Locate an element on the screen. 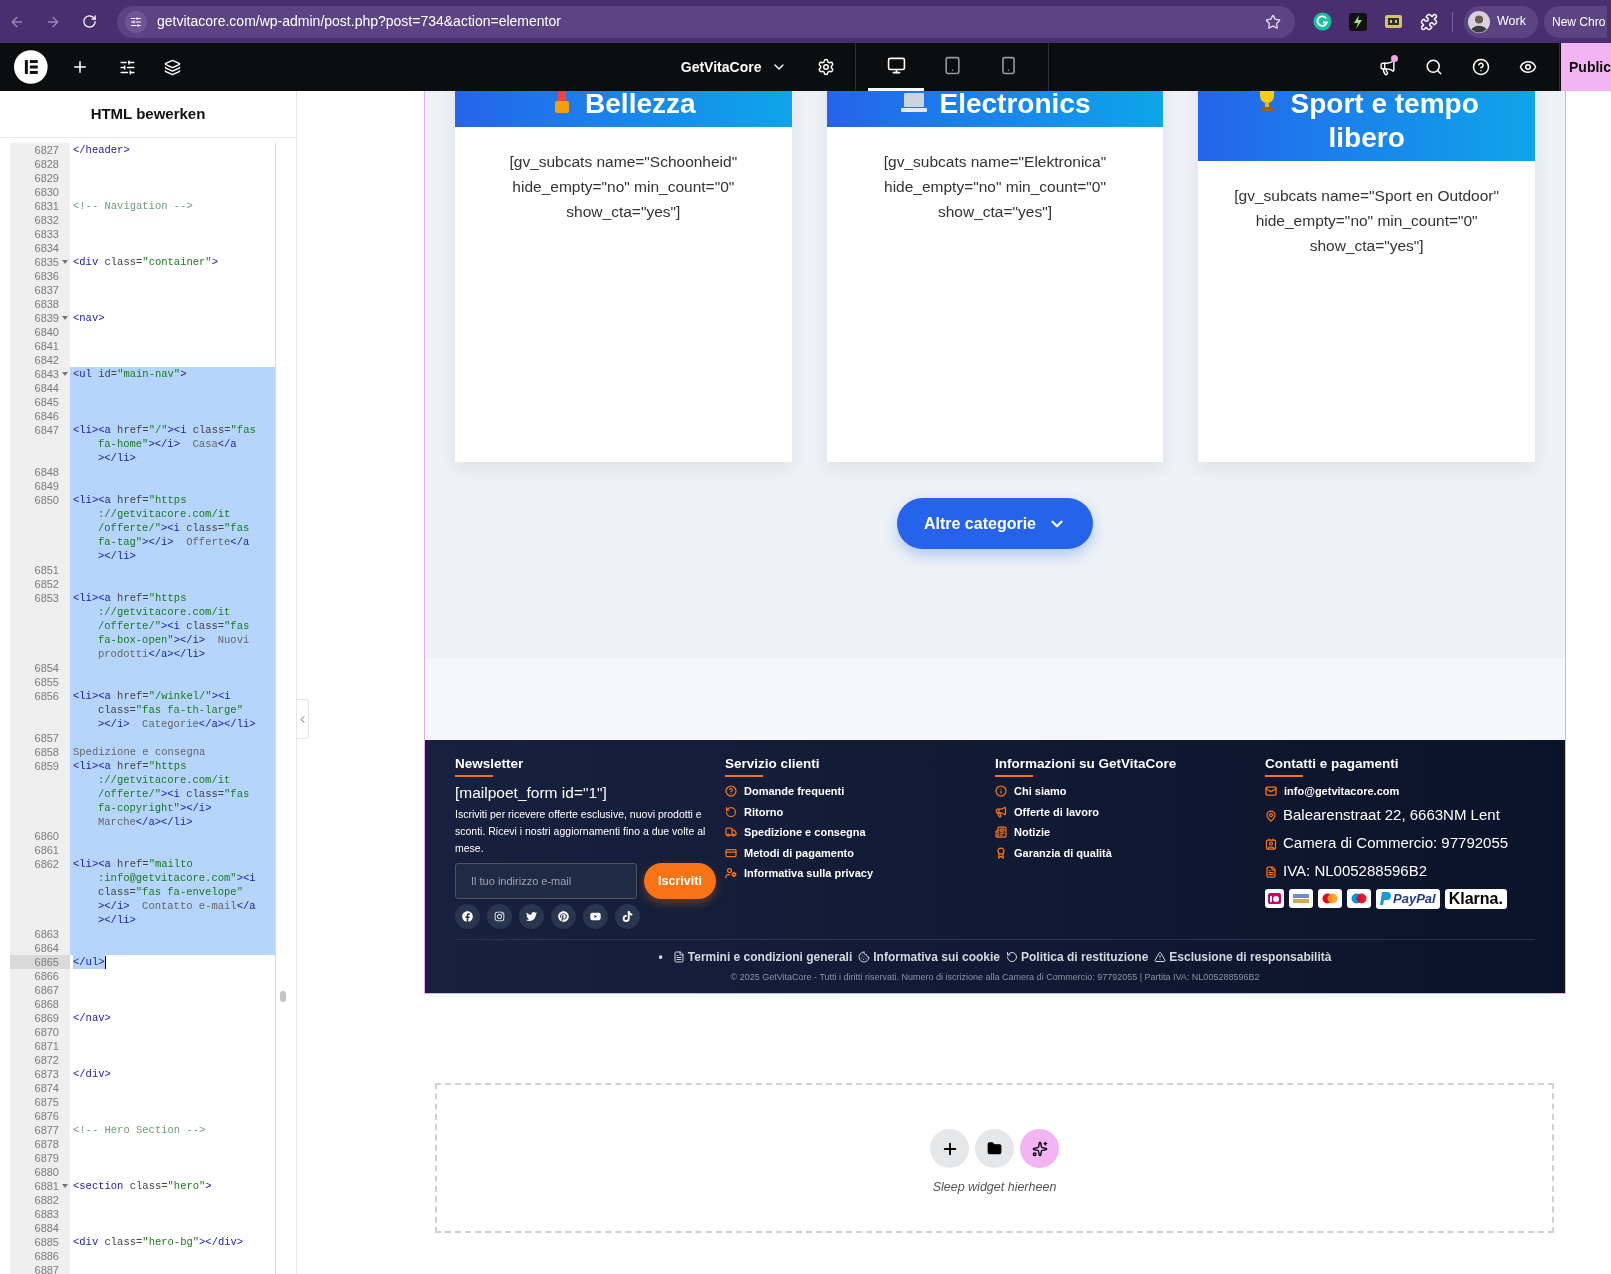 This screenshot has width=1611, height=1274. code-line: <!-- Hero Section --> is located at coordinates (139, 1130).